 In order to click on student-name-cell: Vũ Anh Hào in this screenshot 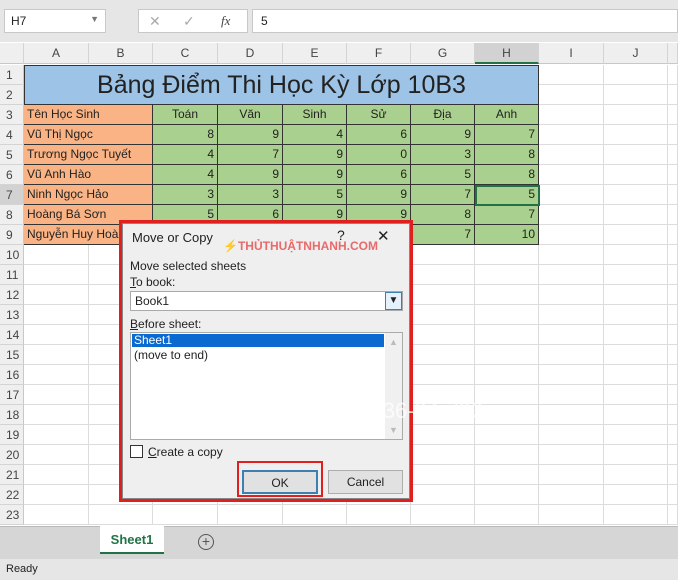, I will do `click(88, 175)`.